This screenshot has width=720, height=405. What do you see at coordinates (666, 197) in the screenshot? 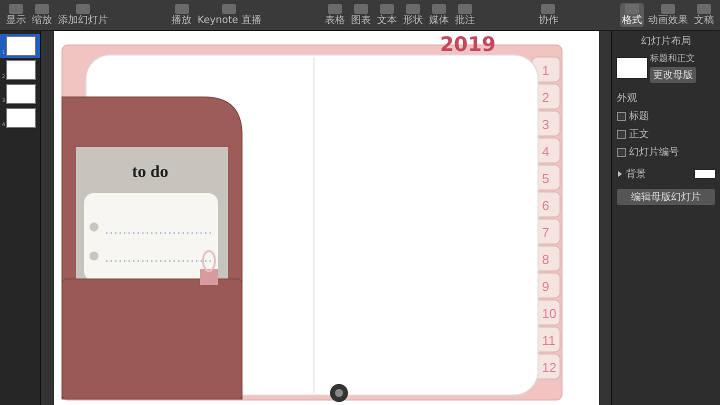
I see `edit-master-button: 编辑母版幻灯片` at bounding box center [666, 197].